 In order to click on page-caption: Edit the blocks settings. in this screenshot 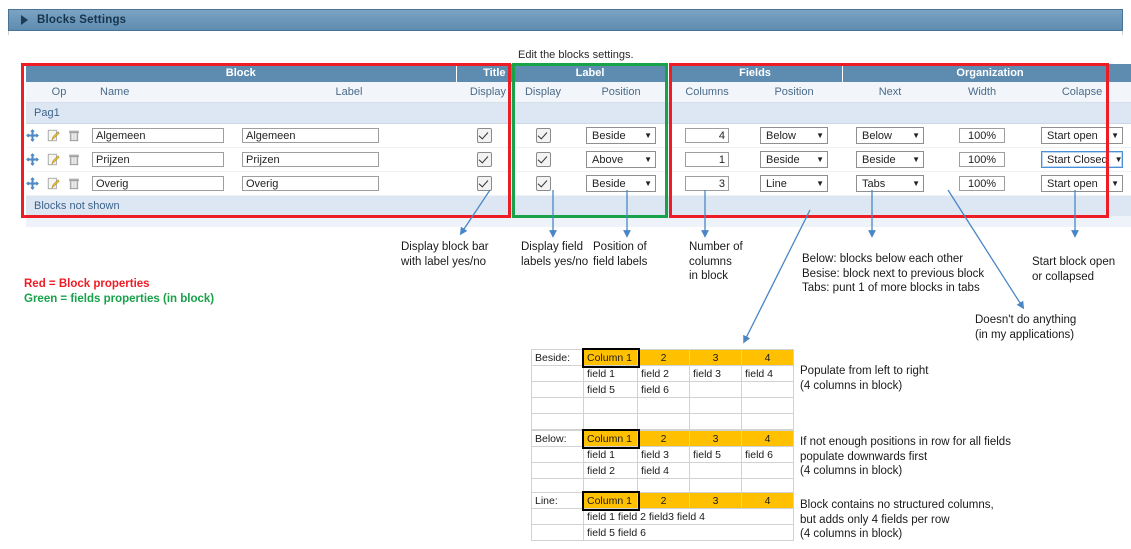, I will do `click(576, 55)`.